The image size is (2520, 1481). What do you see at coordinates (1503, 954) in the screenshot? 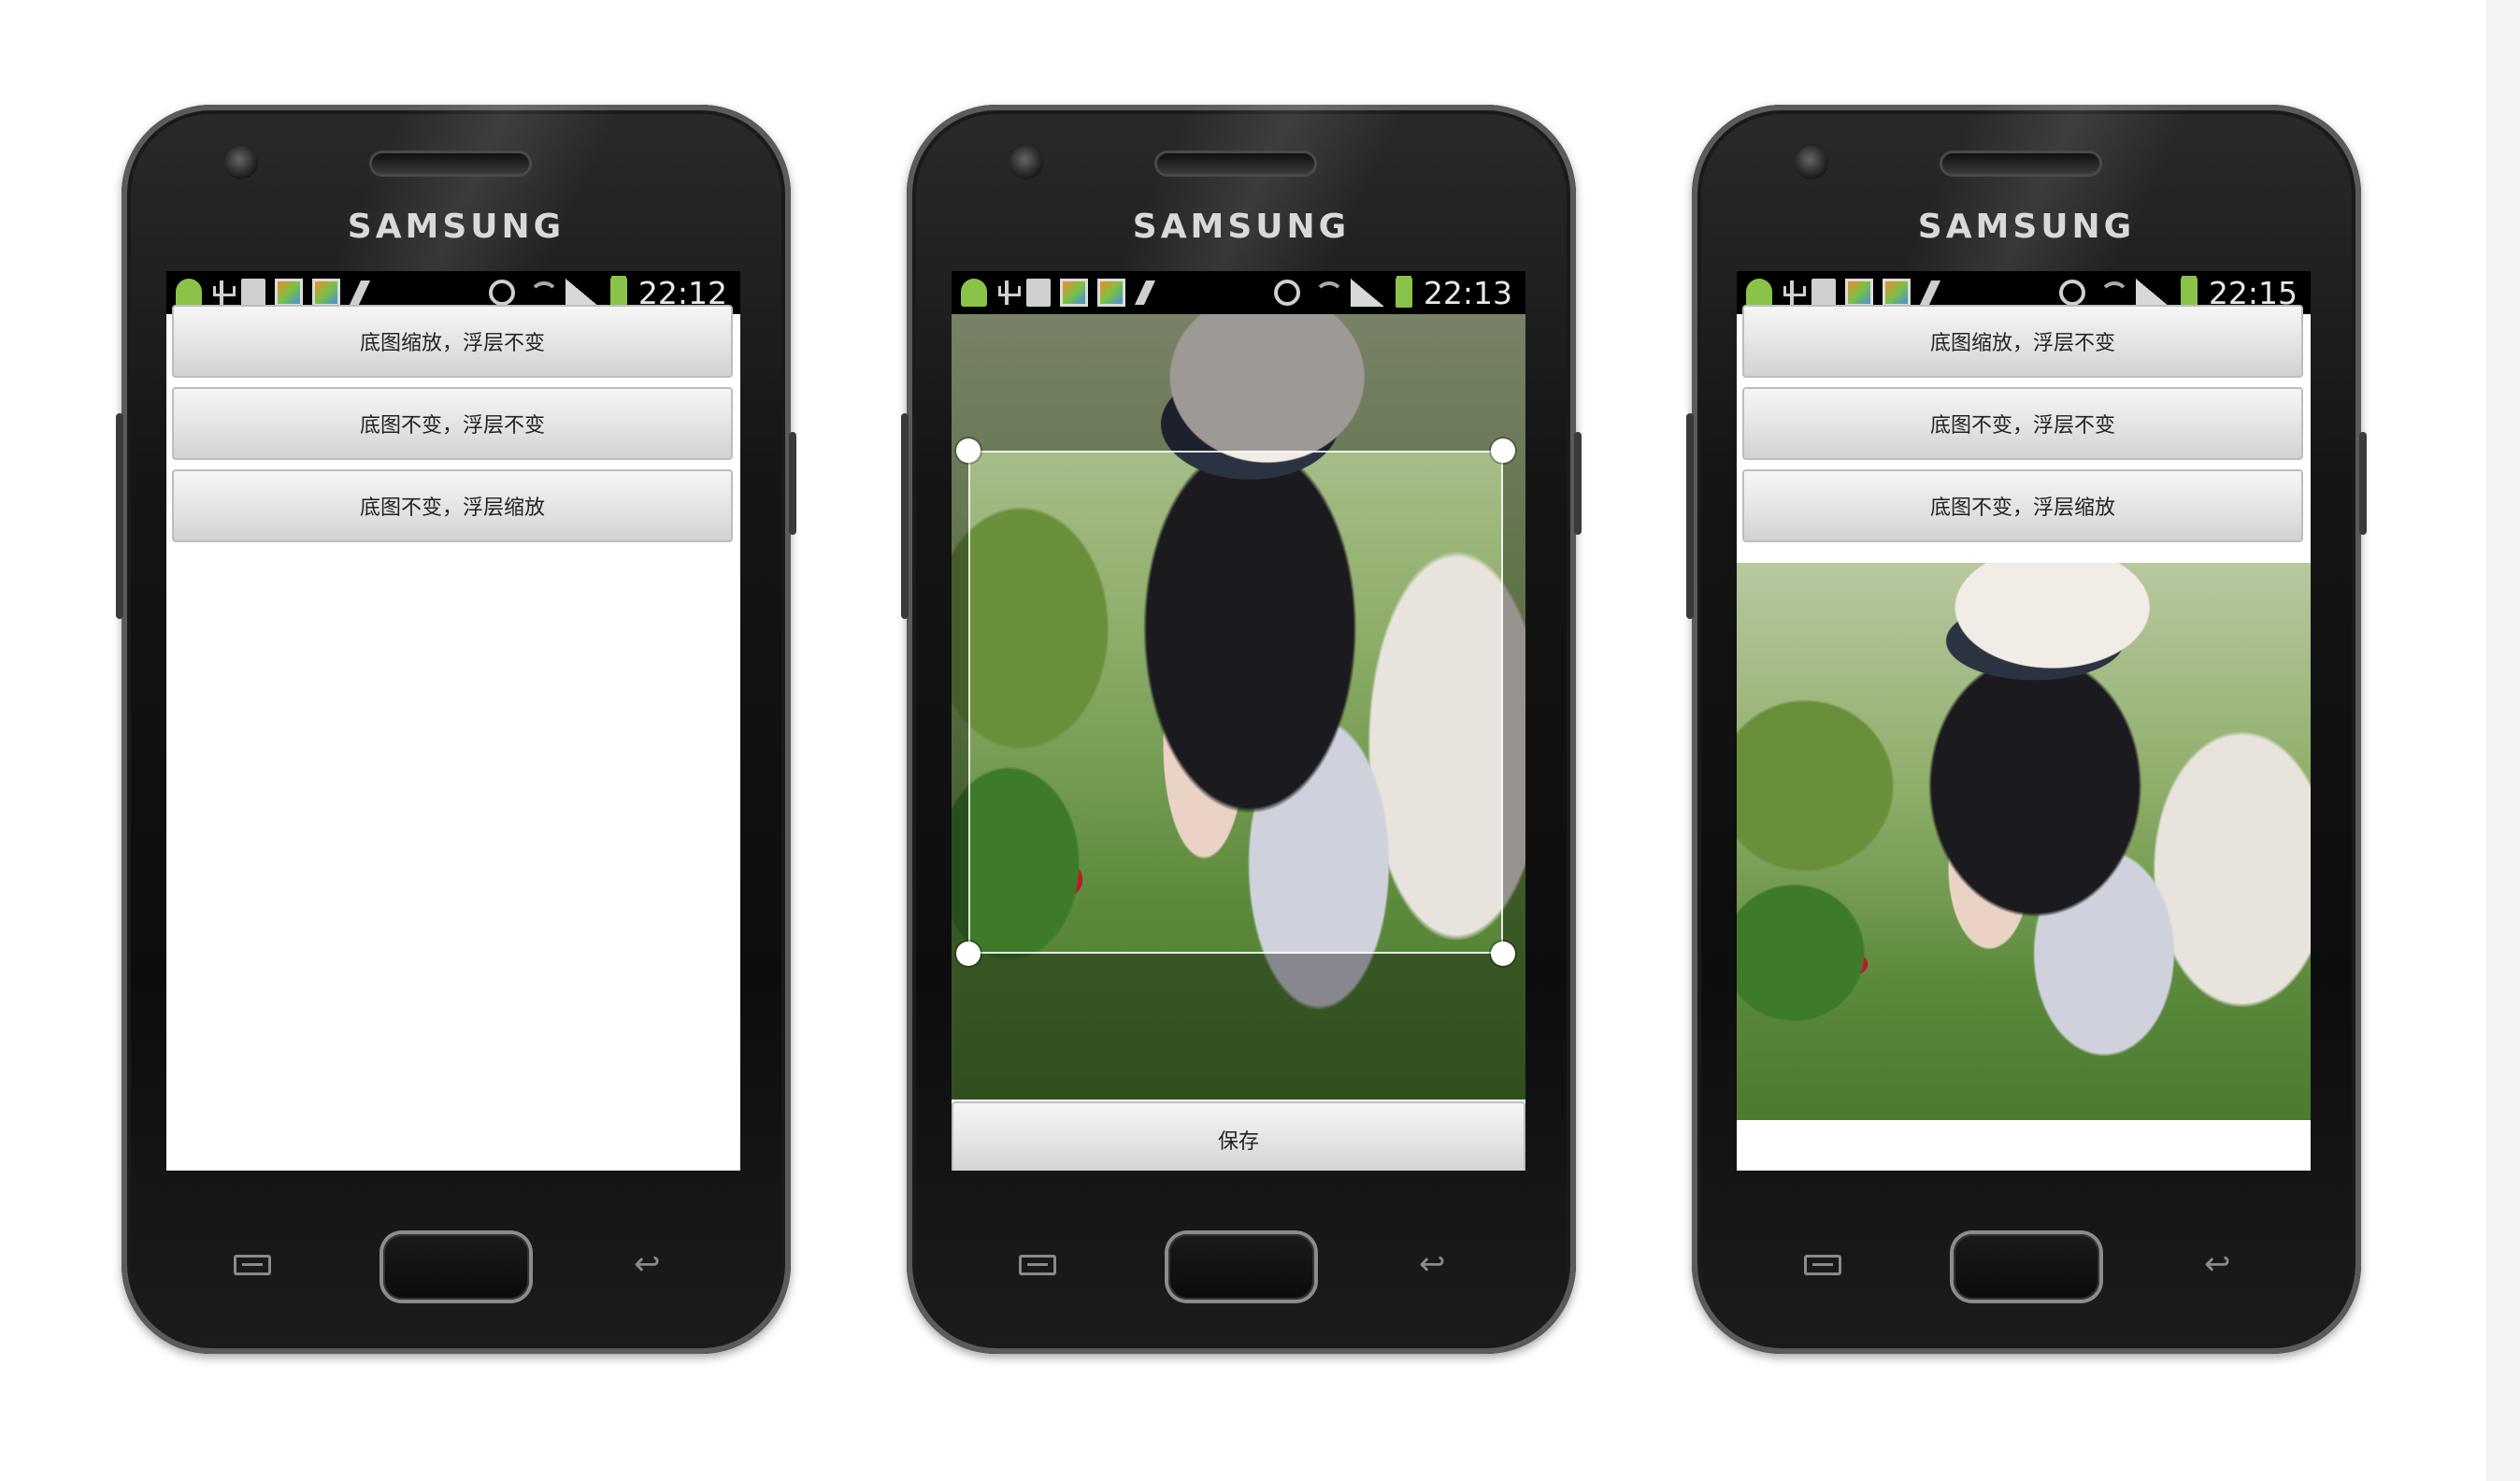
I see `crop-handle-bottom-right` at bounding box center [1503, 954].